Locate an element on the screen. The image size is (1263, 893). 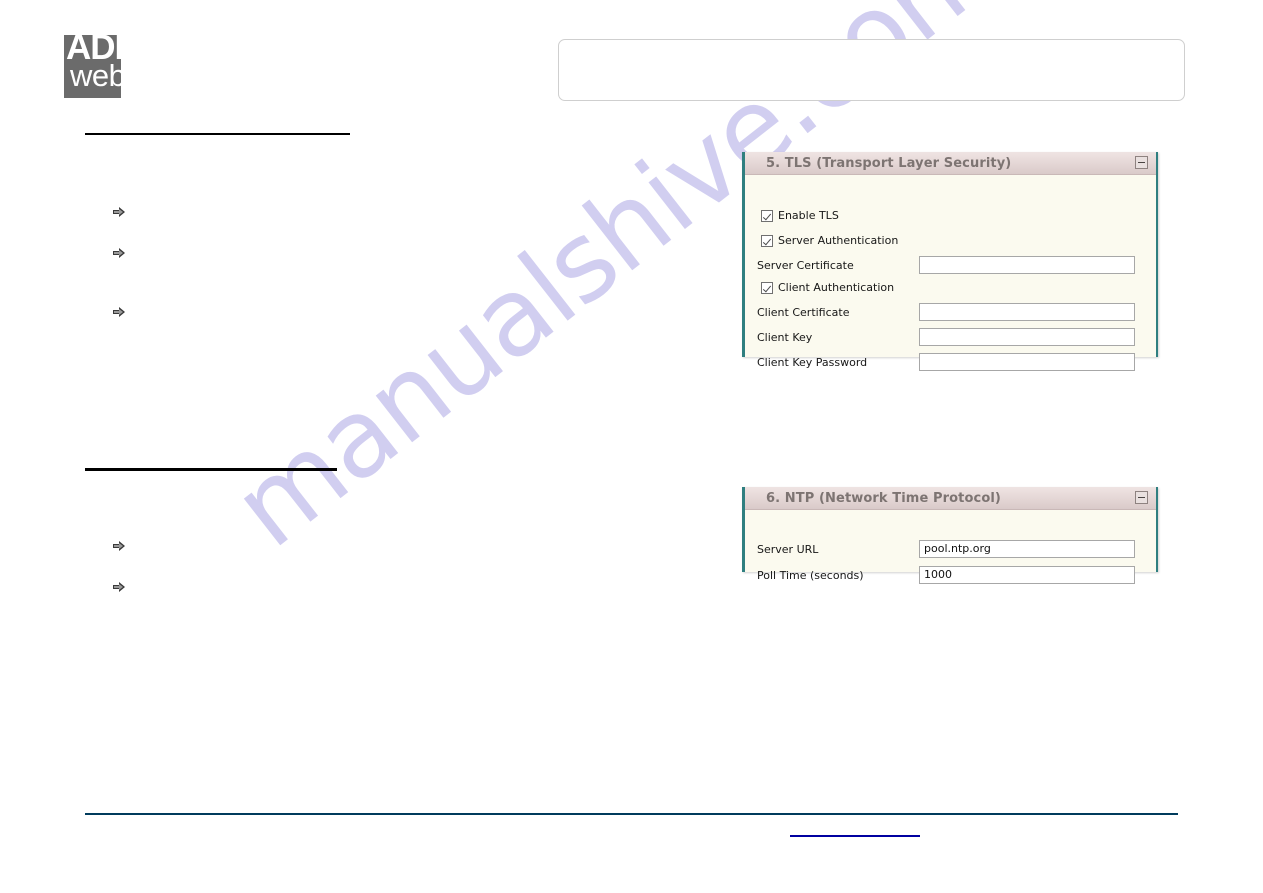
server-certificate-label: Server Certificate is located at coordinates (805, 265).